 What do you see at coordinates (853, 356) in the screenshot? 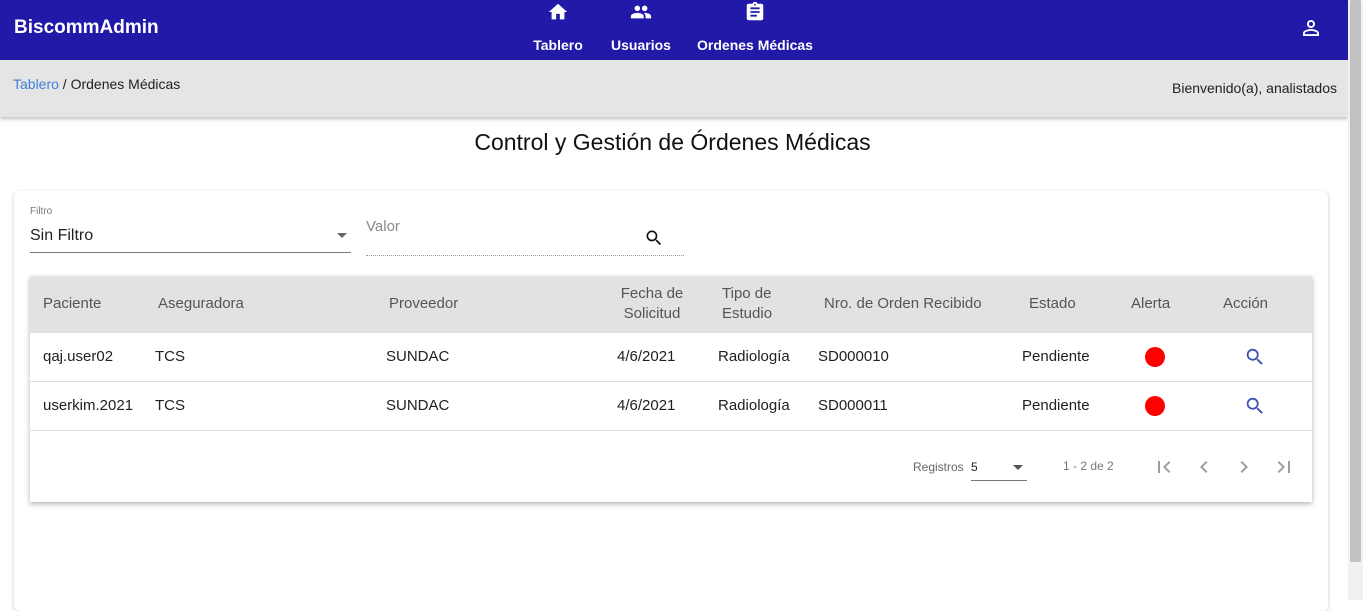
I see `cell-orden: SD000010` at bounding box center [853, 356].